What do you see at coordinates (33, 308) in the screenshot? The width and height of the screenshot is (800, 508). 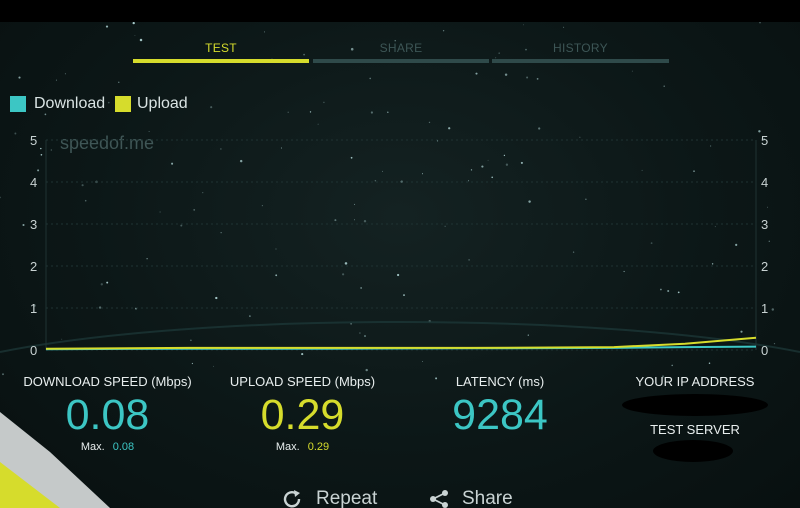 I see `y-tick-label-left: 1` at bounding box center [33, 308].